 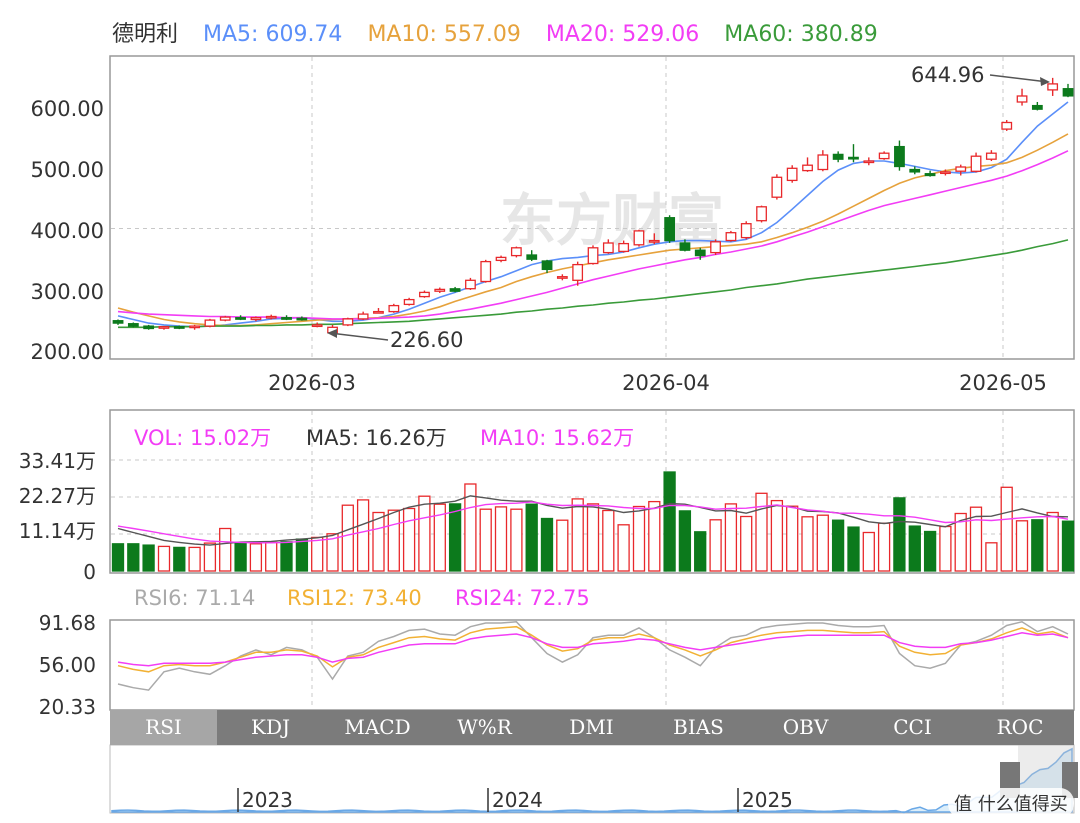 I want to click on date-tick-label: 2026-05, so click(x=1003, y=383).